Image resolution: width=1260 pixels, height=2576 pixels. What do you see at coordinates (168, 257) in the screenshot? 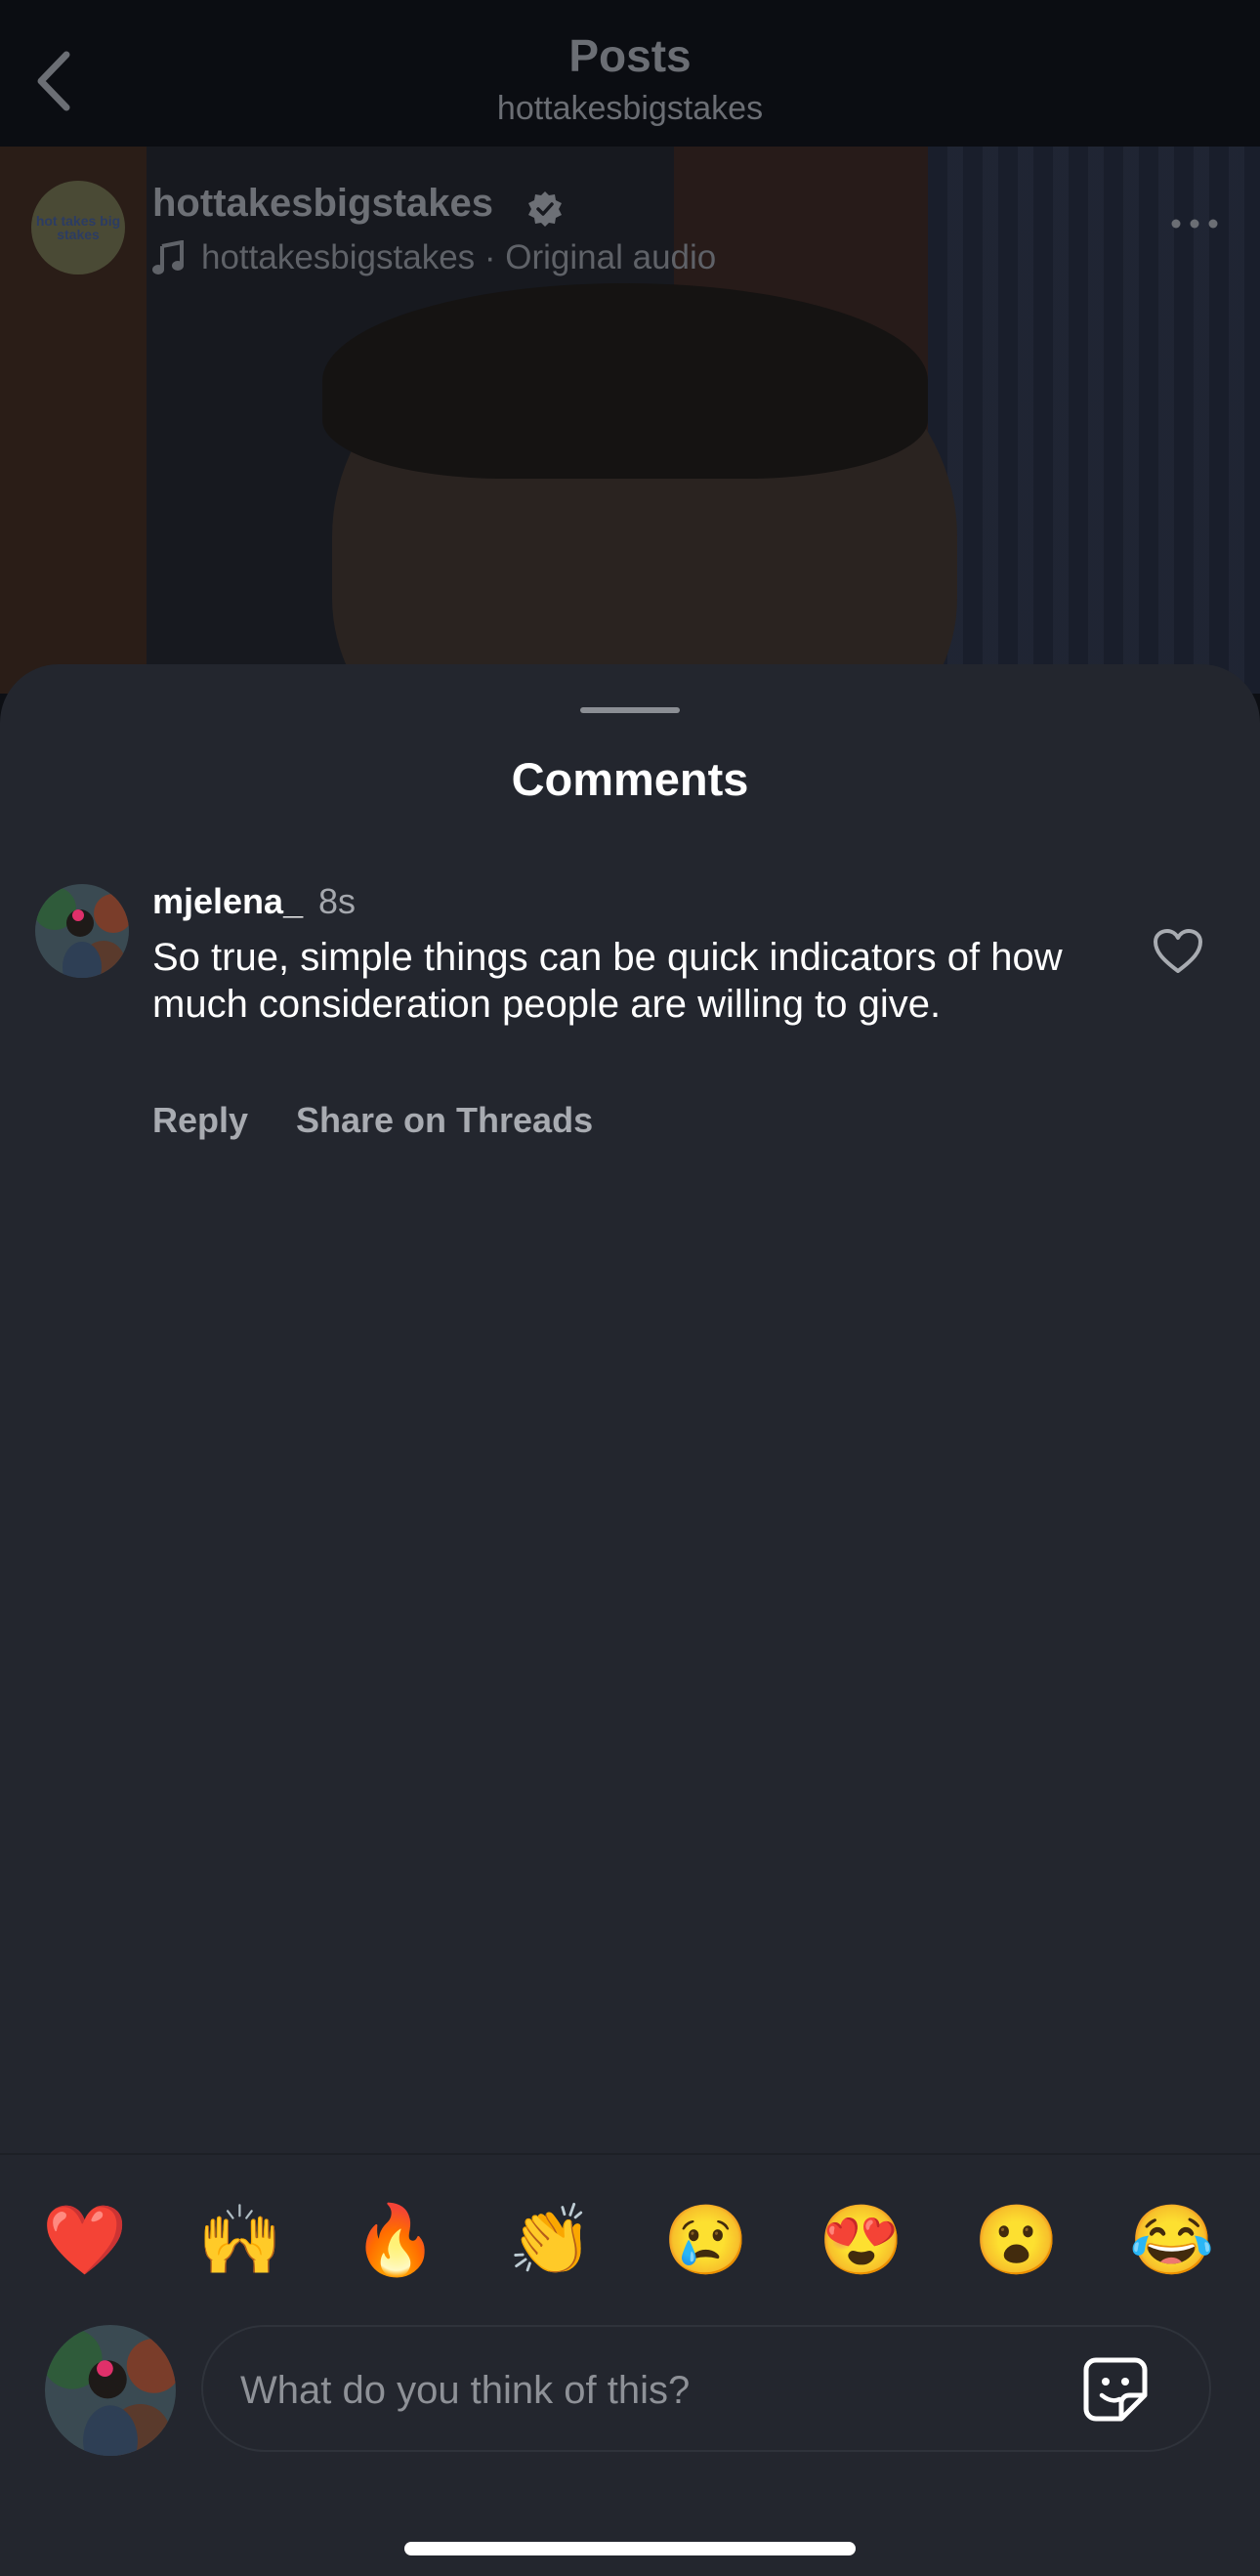
I see `music-note-icon` at bounding box center [168, 257].